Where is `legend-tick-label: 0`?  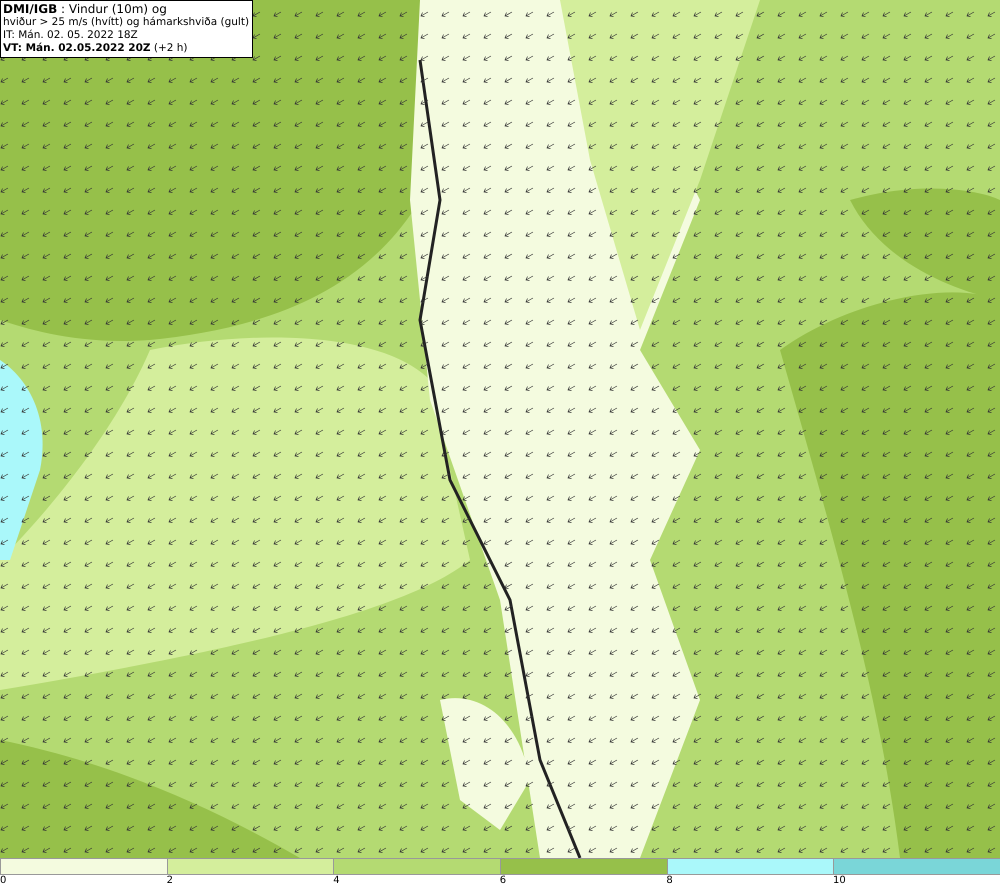
legend-tick-label: 0 is located at coordinates (3, 881).